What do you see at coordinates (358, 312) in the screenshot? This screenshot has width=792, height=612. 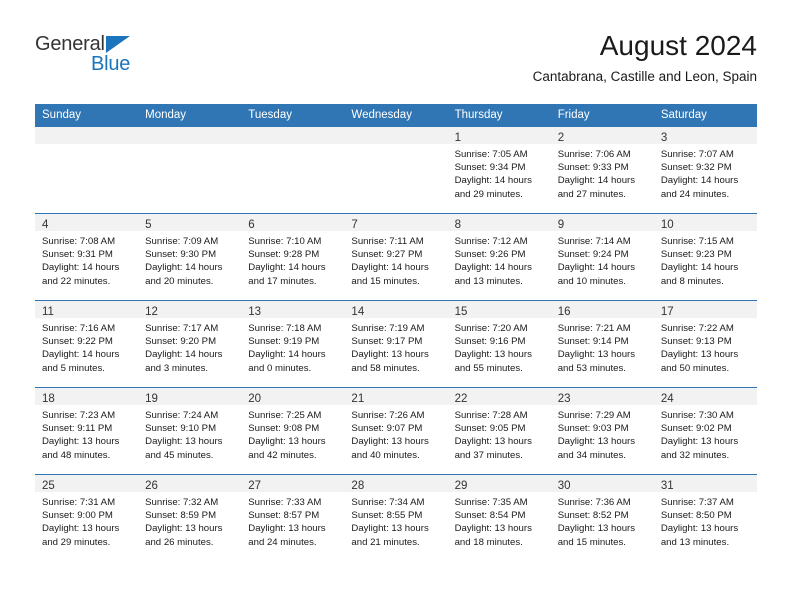 I see `day-number: 14` at bounding box center [358, 312].